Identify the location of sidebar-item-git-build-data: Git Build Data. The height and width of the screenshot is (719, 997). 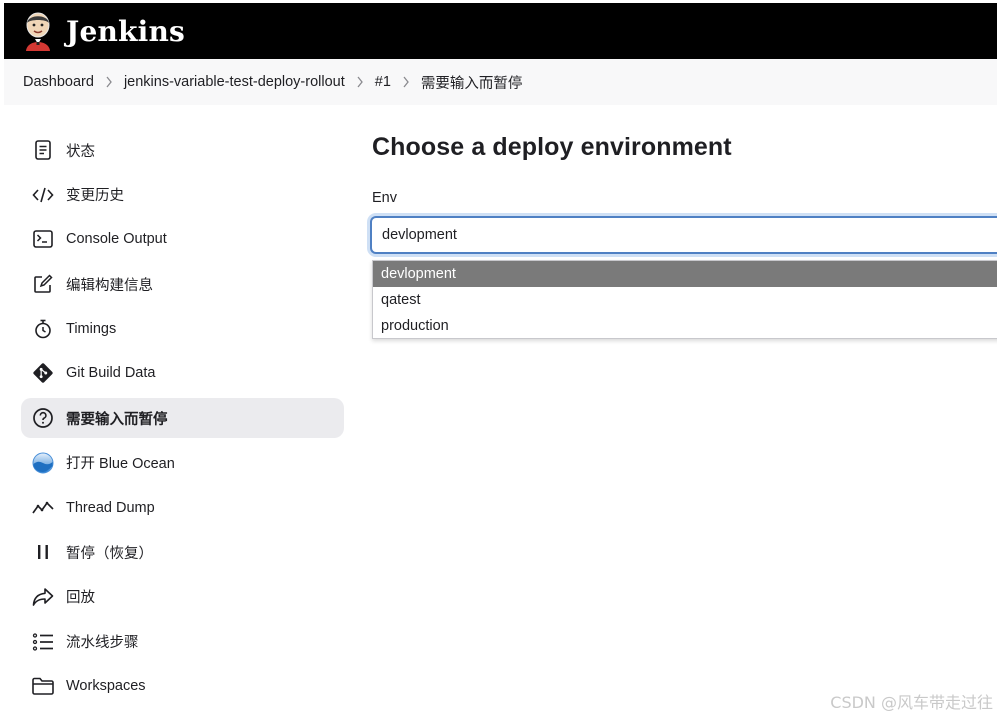
(182, 373).